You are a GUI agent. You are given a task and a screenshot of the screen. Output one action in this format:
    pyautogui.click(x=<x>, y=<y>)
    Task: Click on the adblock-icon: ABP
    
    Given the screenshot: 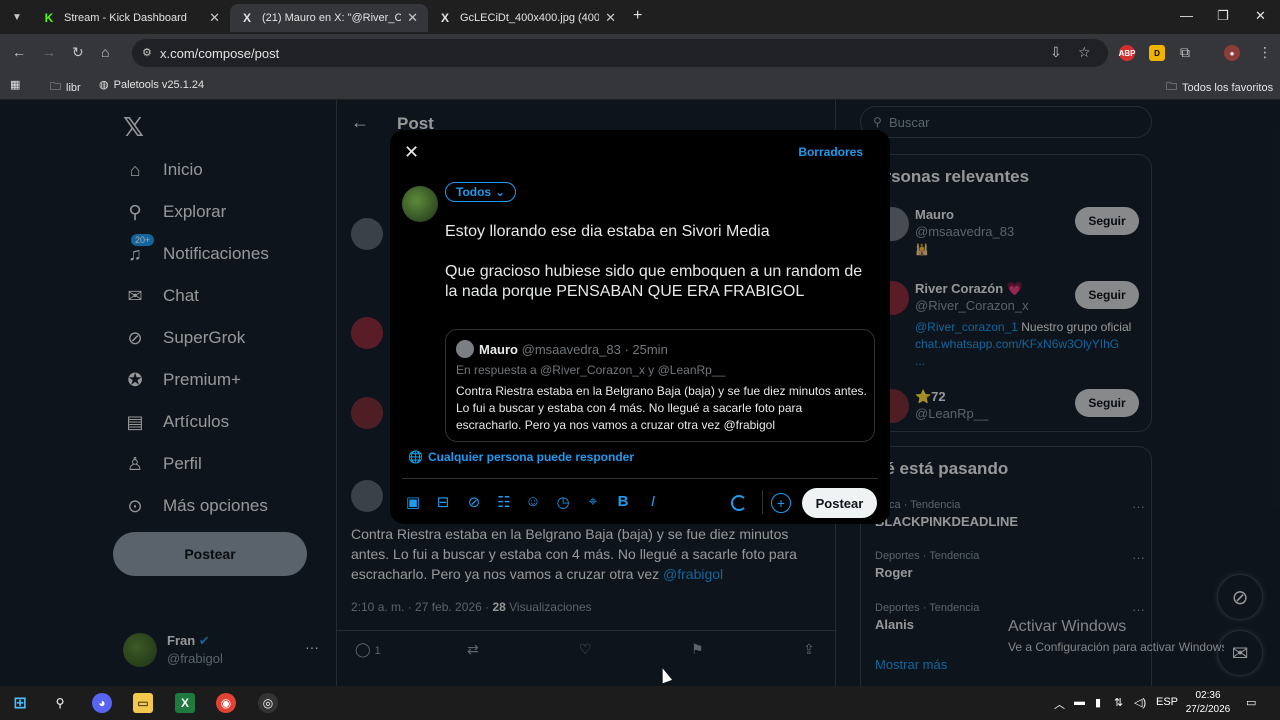 What is the action you would take?
    pyautogui.click(x=1127, y=53)
    